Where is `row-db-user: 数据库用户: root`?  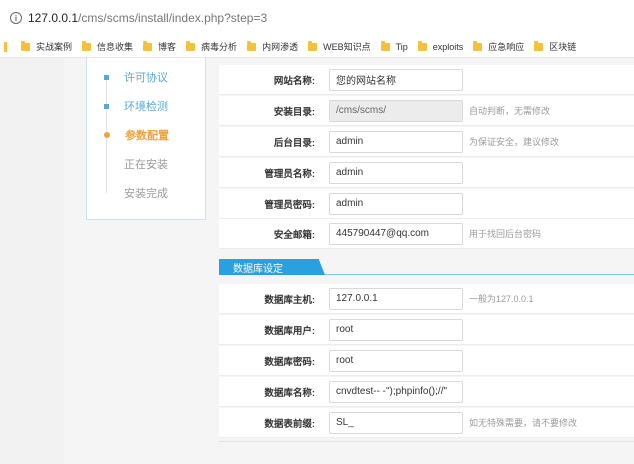
row-db-user: 数据库用户: root is located at coordinates (426, 330).